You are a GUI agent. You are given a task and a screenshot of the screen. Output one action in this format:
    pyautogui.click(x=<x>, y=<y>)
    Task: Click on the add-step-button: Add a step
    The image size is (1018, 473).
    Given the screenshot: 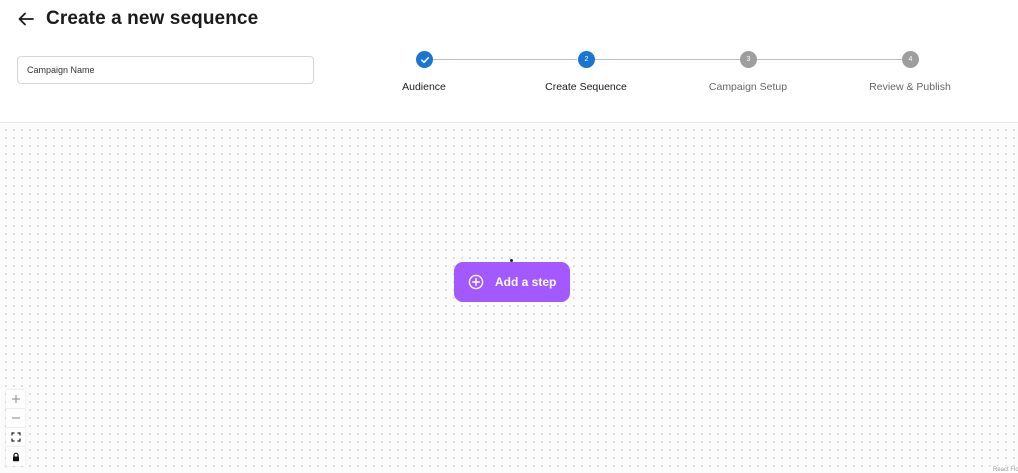 What is the action you would take?
    pyautogui.click(x=512, y=282)
    